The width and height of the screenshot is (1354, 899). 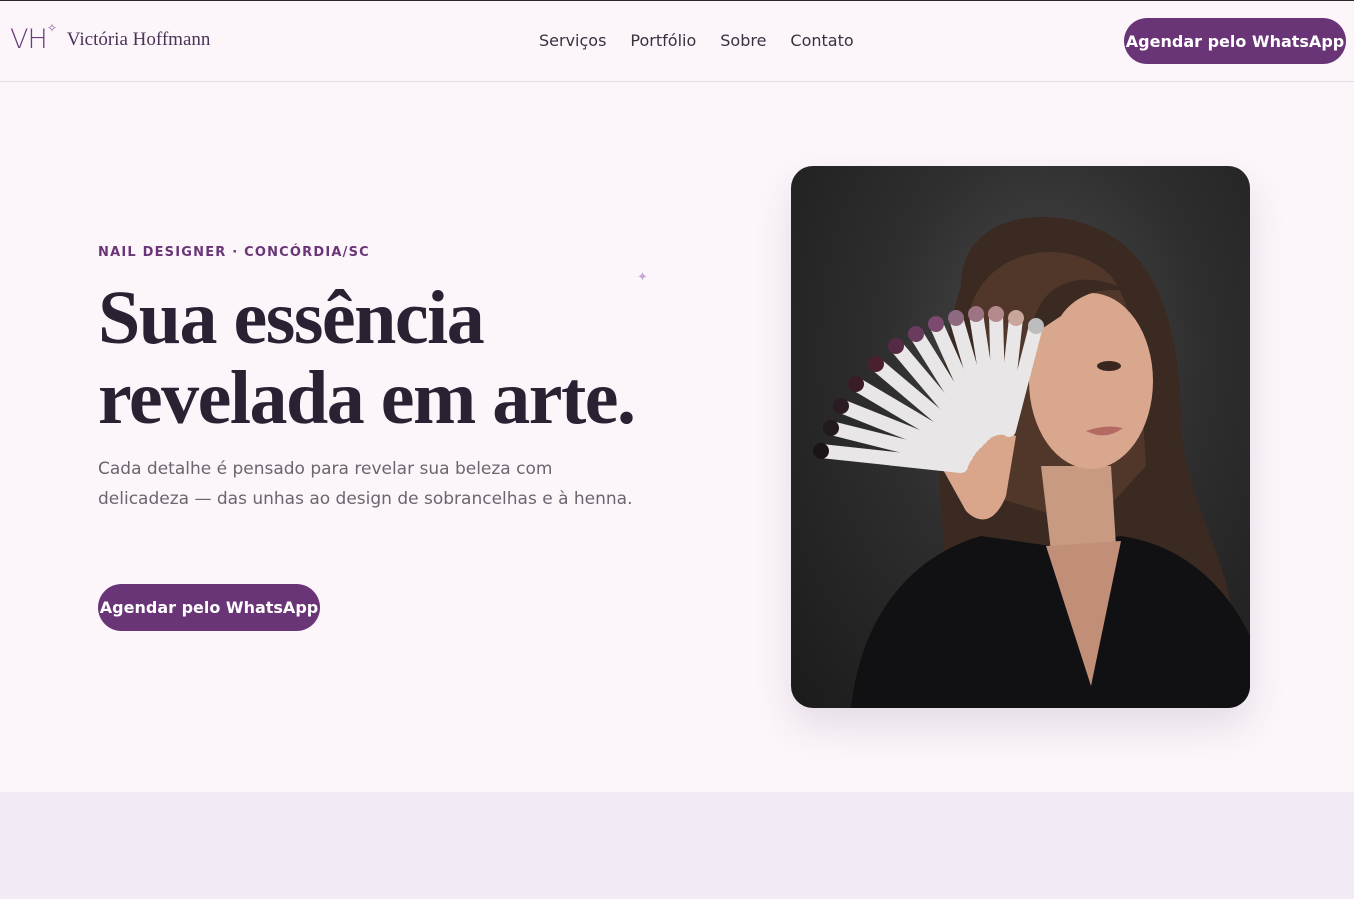 What do you see at coordinates (367, 398) in the screenshot?
I see `hero-title-line-2: revelada em arte.` at bounding box center [367, 398].